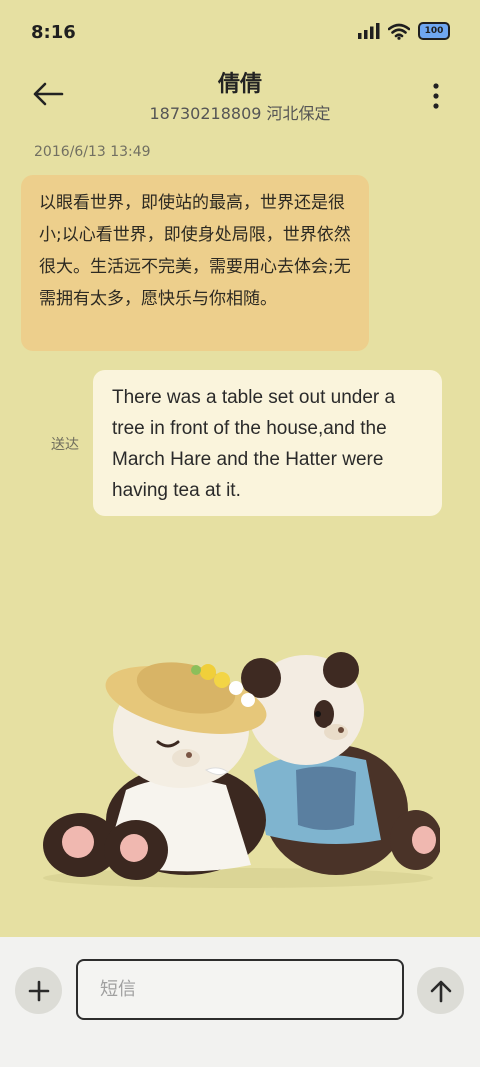 The width and height of the screenshot is (480, 1067). I want to click on contact-number-location: 18730218809 河北保定, so click(240, 113).